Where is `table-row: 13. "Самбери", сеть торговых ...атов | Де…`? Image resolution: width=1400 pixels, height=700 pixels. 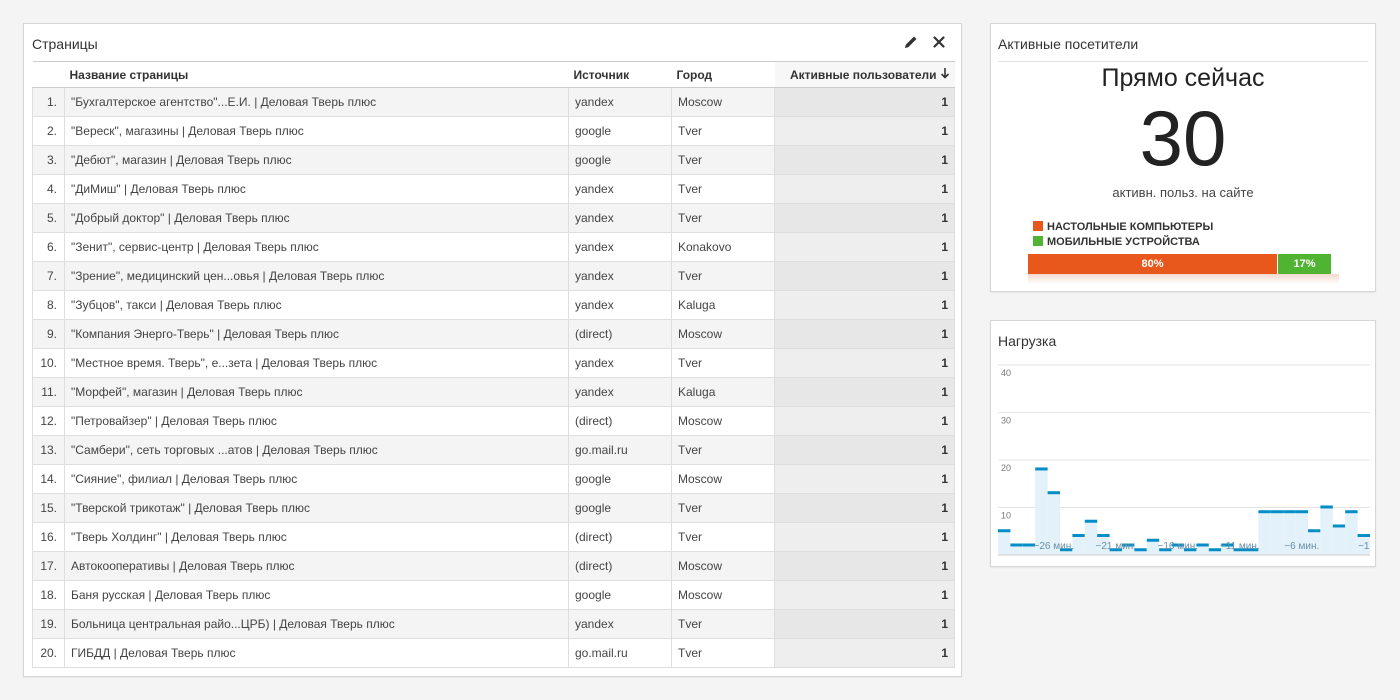
table-row: 13. "Самбери", сеть торговых ...атов | Де… is located at coordinates (493, 450).